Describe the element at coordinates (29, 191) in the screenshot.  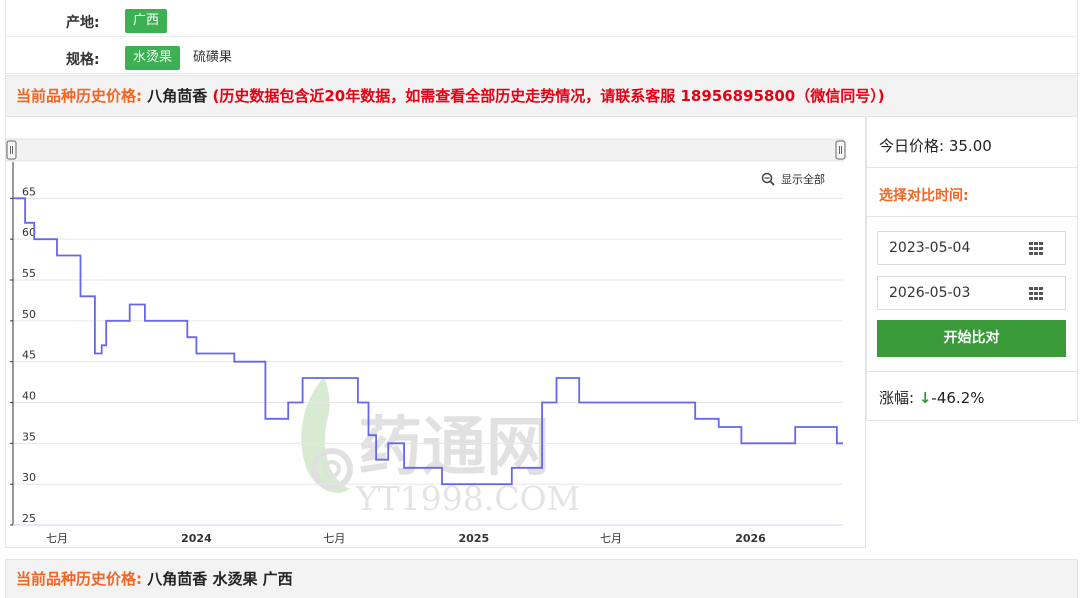
I see `y-tick-label: 65` at that location.